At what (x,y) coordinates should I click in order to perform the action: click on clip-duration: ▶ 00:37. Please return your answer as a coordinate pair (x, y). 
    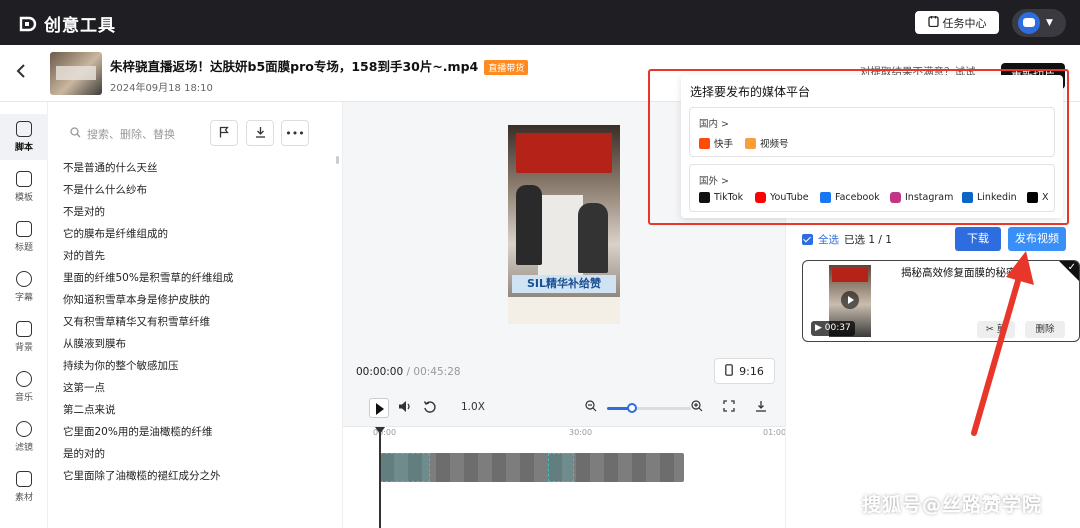
    Looking at the image, I should click on (833, 328).